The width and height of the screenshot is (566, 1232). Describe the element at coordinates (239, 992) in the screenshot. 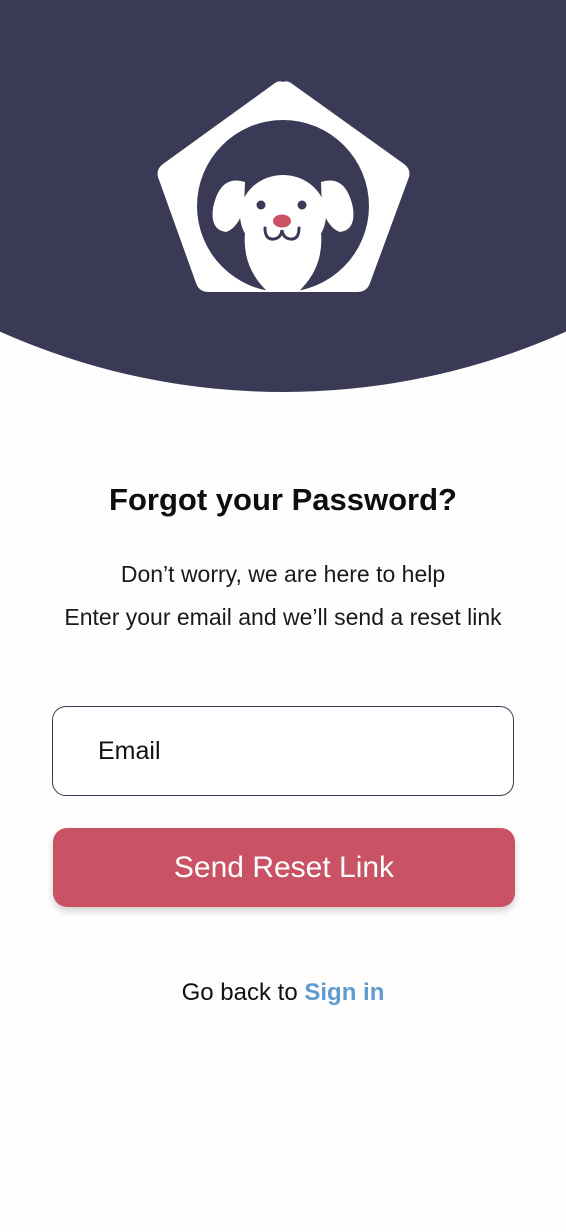

I see `back-prefix-text: Go back to` at that location.